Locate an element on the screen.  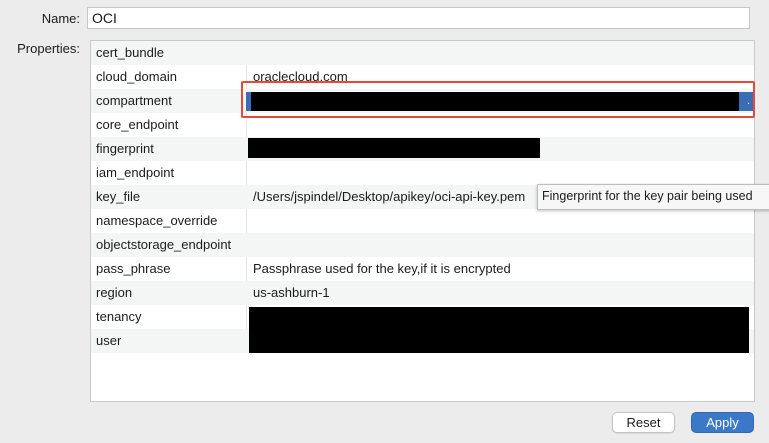
compartment-value-editor: . is located at coordinates (500, 101).